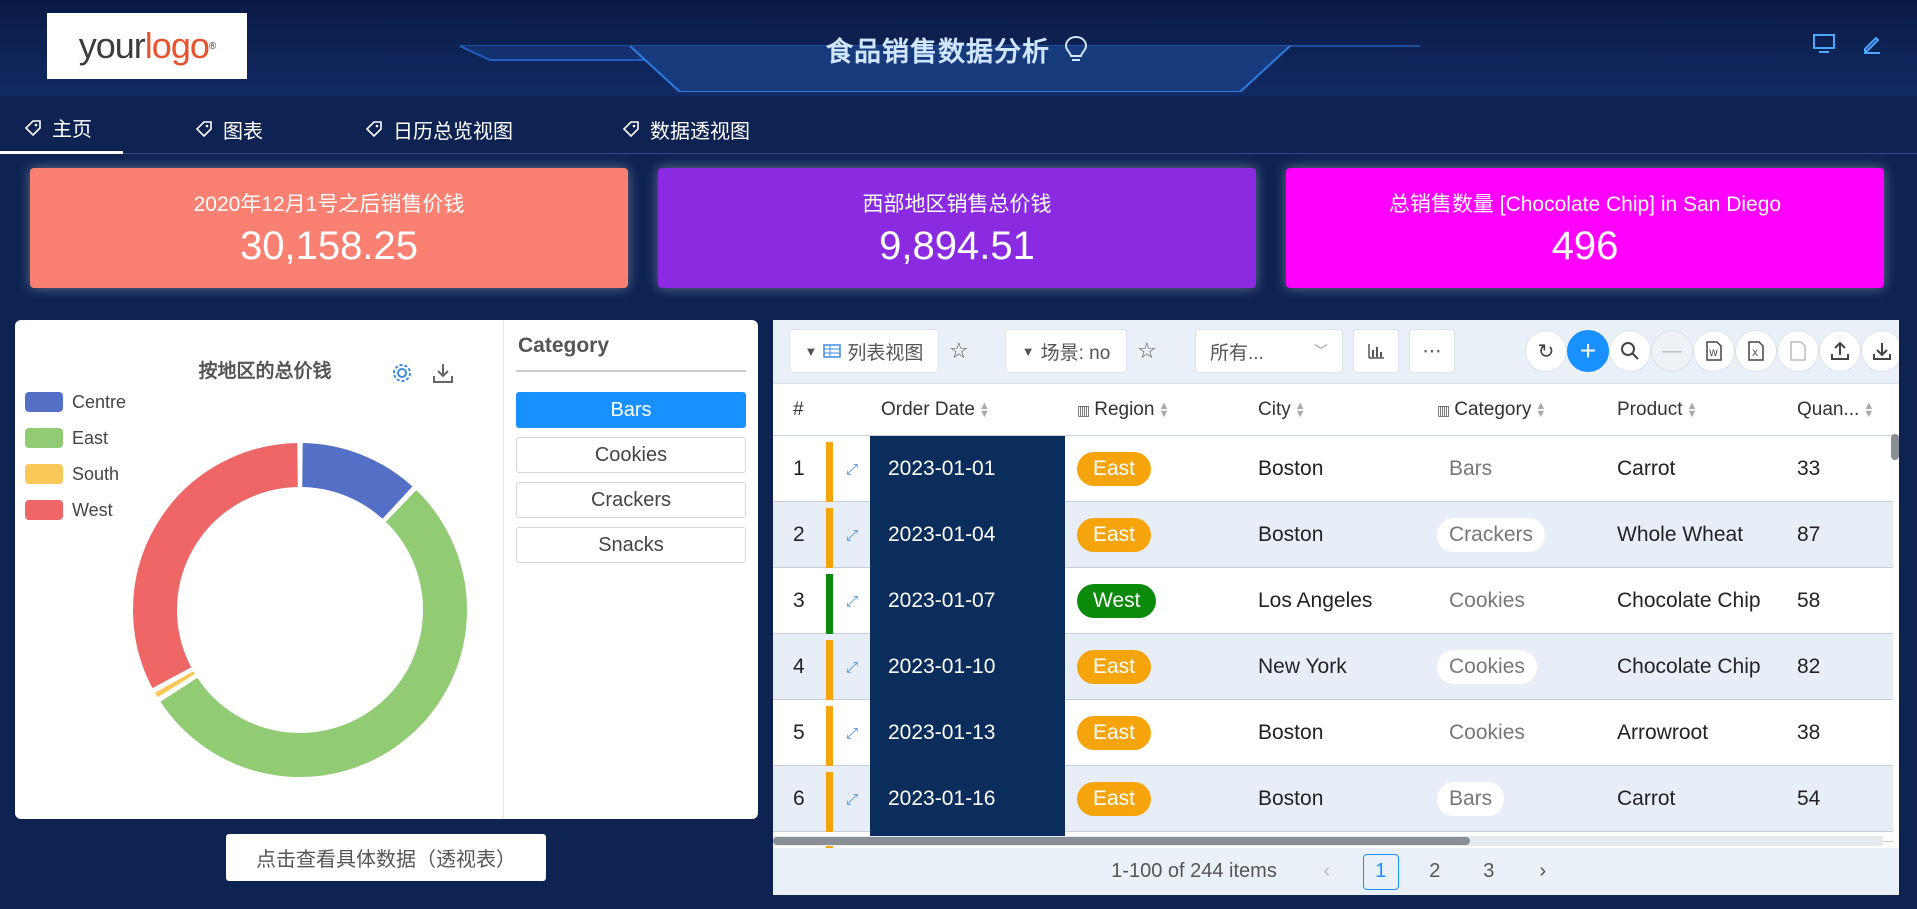  Describe the element at coordinates (1808, 667) in the screenshot. I see `quantity-cell: 82` at that location.